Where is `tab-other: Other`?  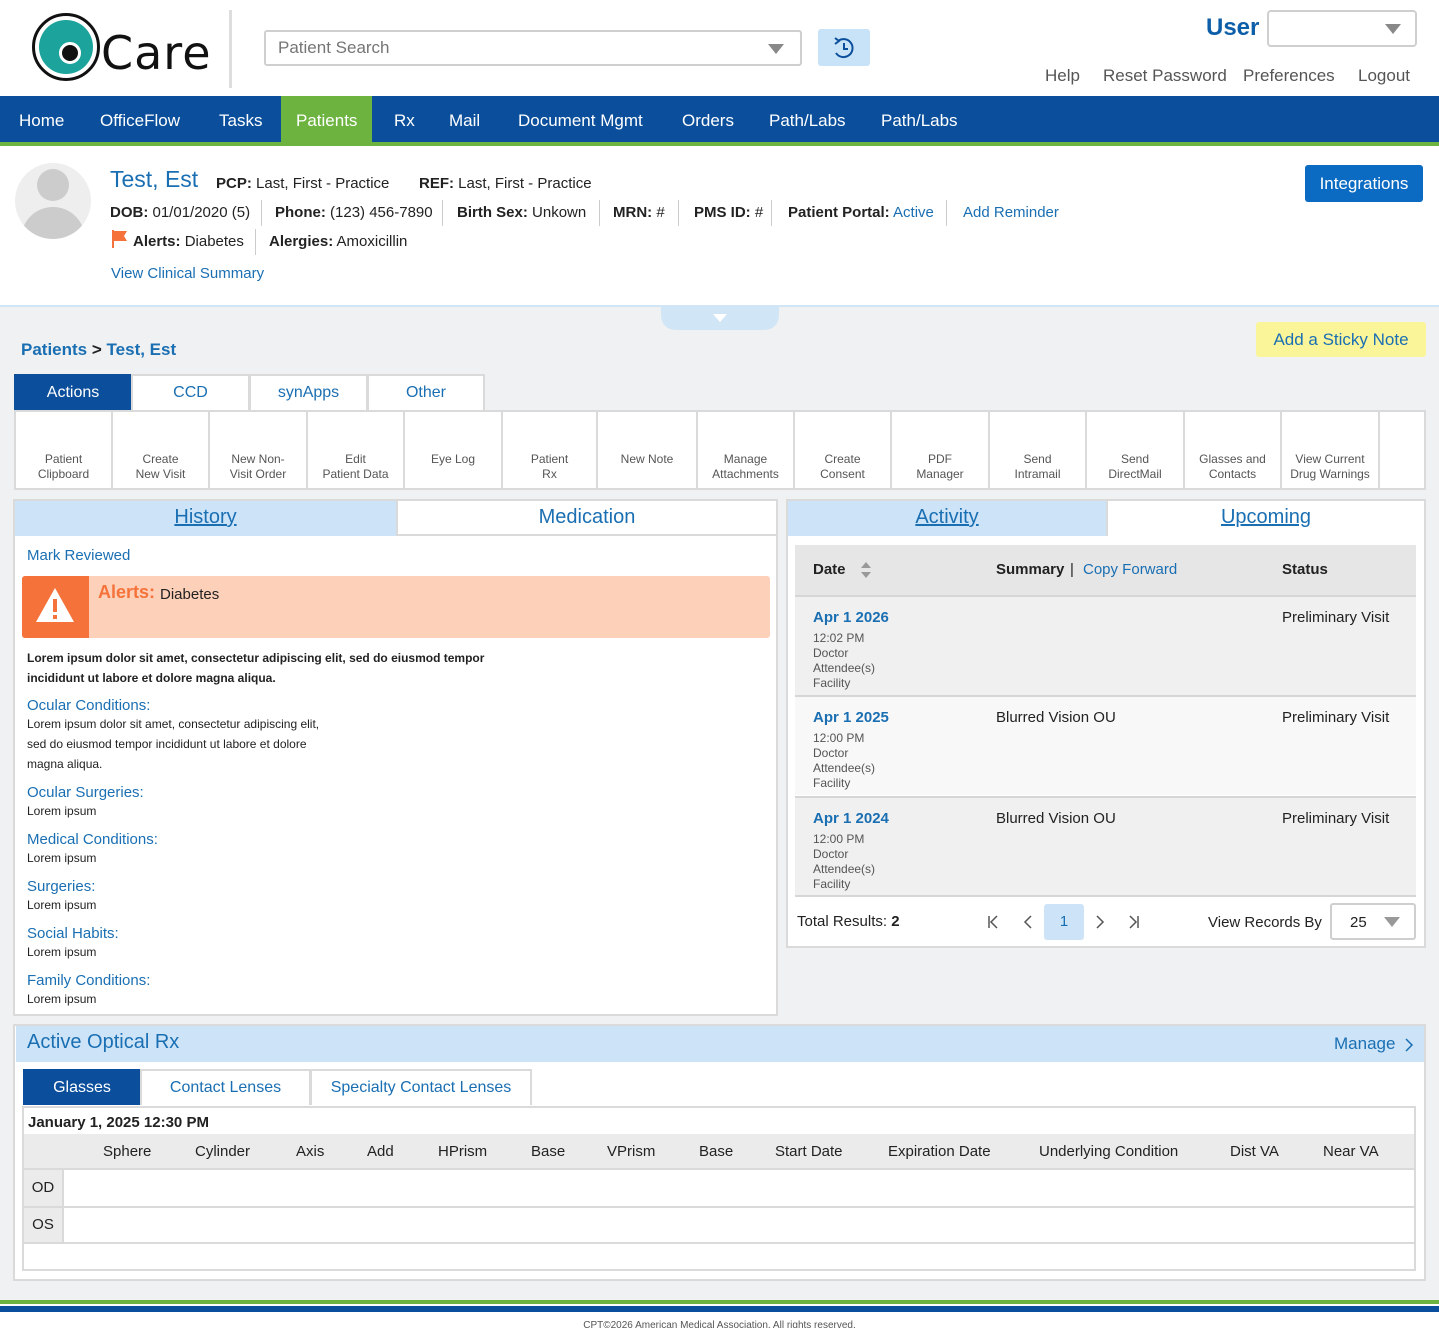 tab-other: Other is located at coordinates (426, 392).